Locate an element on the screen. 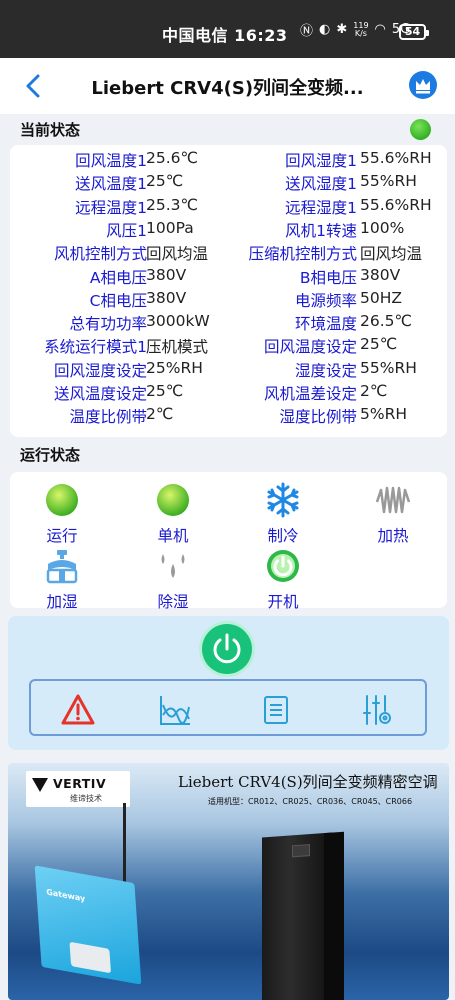  dnd-icon: ◐ is located at coordinates (325, 29).